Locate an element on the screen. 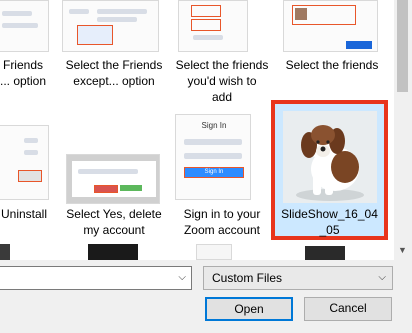 The width and height of the screenshot is (412, 333). file-label-friends-except: Select the Friends except... option is located at coordinates (114, 73).